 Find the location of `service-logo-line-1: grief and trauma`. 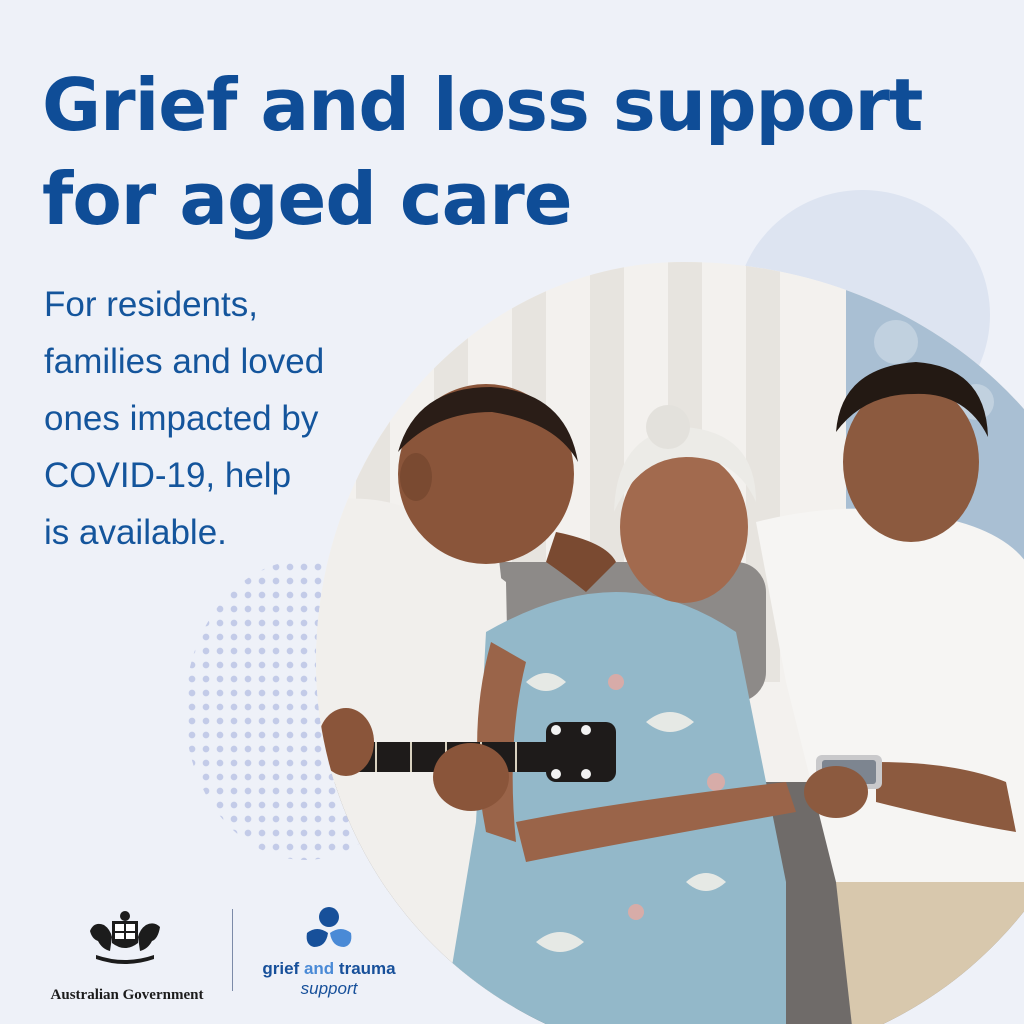

service-logo-line-1: grief and trauma is located at coordinates (329, 969).